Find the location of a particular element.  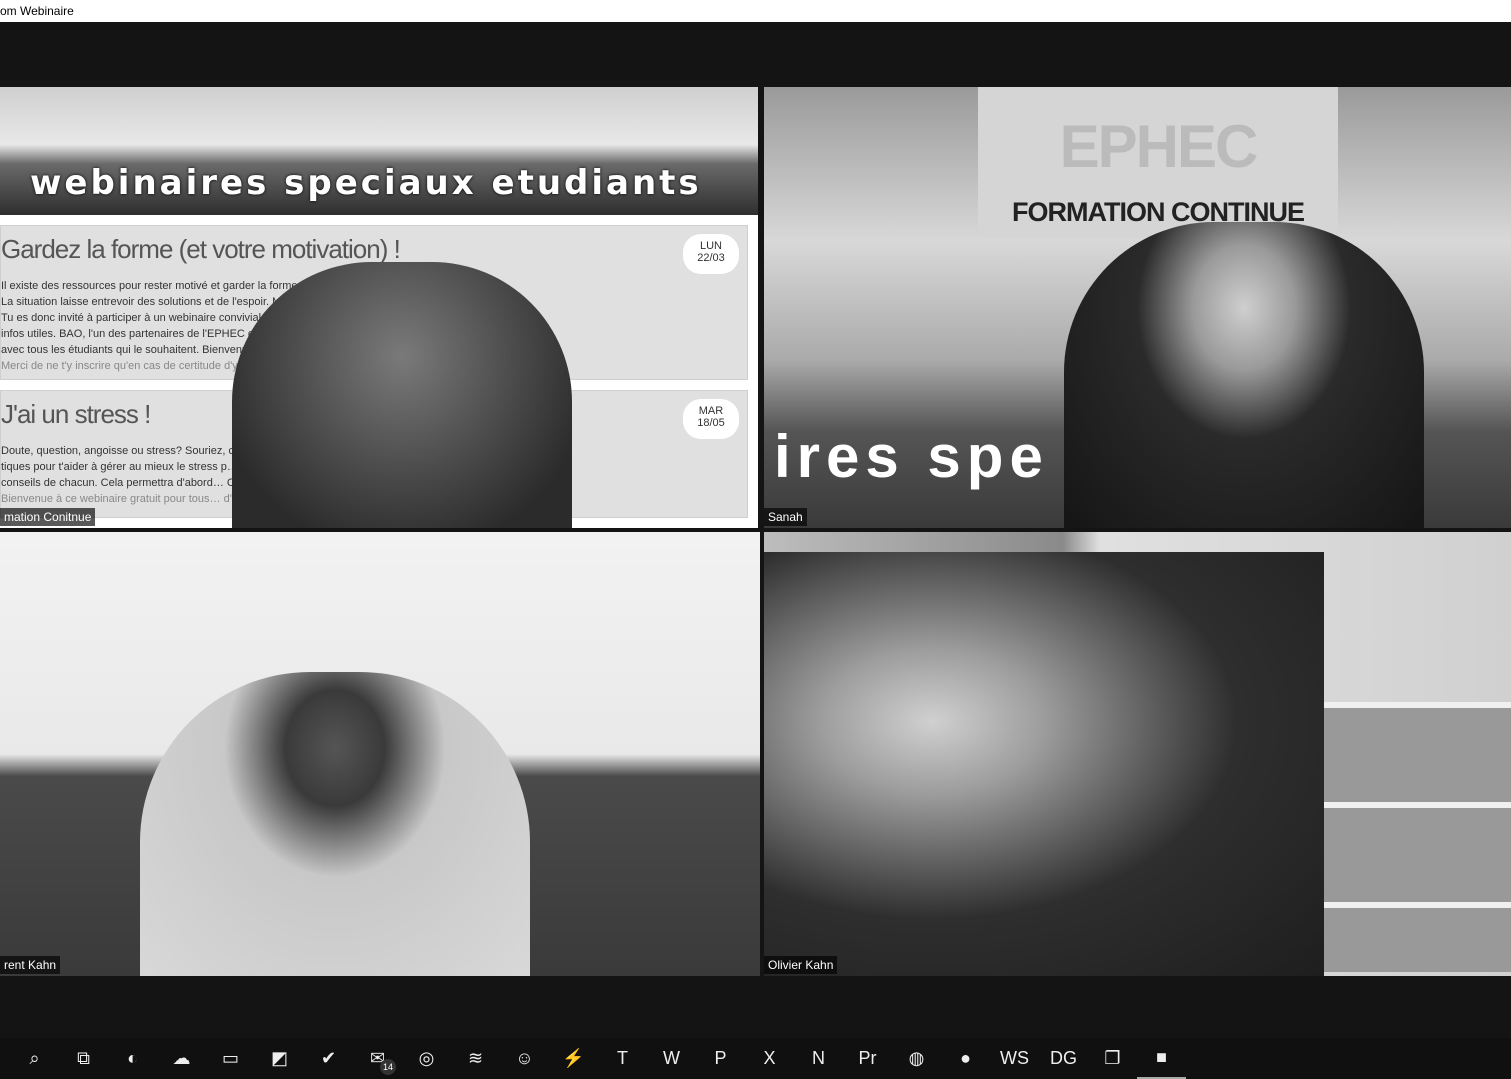

date-badge: MAR 18/05 is located at coordinates (711, 419).